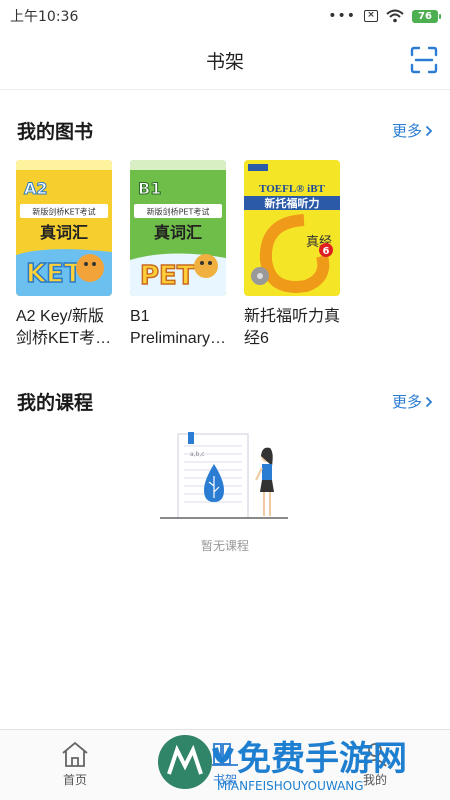  I want to click on tab-label: 首页, so click(74, 780).